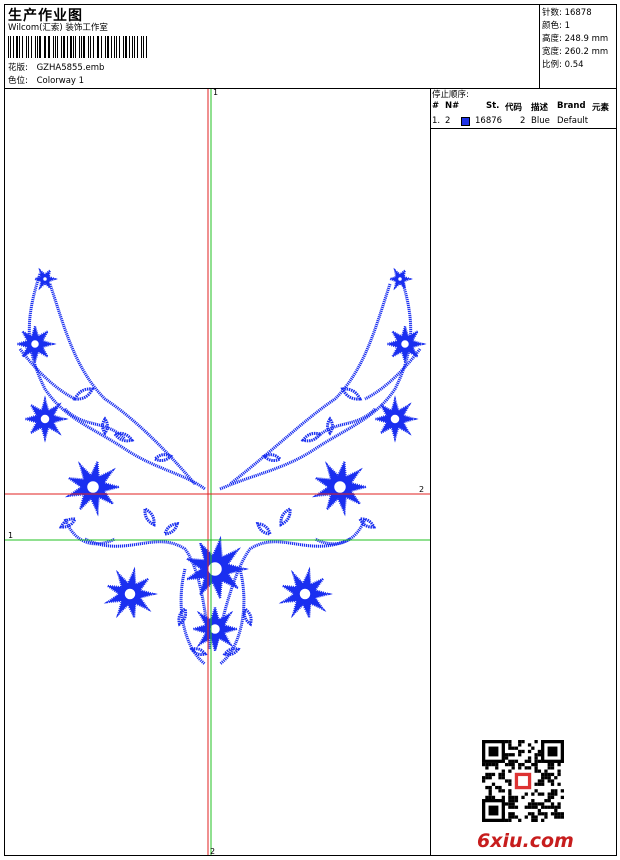 This screenshot has width=620, height=860. What do you see at coordinates (601, 108) in the screenshot?
I see `col-element: 元素` at bounding box center [601, 108].